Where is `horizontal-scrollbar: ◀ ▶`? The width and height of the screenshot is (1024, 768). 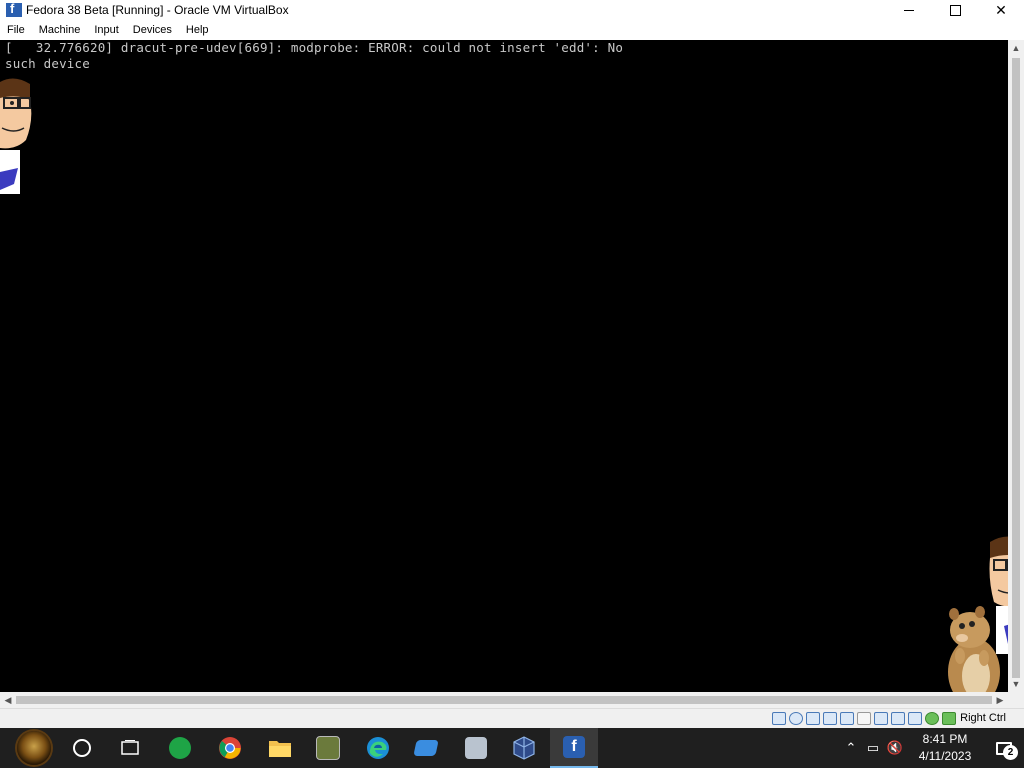
horizontal-scrollbar: ◀ ▶ is located at coordinates (504, 700).